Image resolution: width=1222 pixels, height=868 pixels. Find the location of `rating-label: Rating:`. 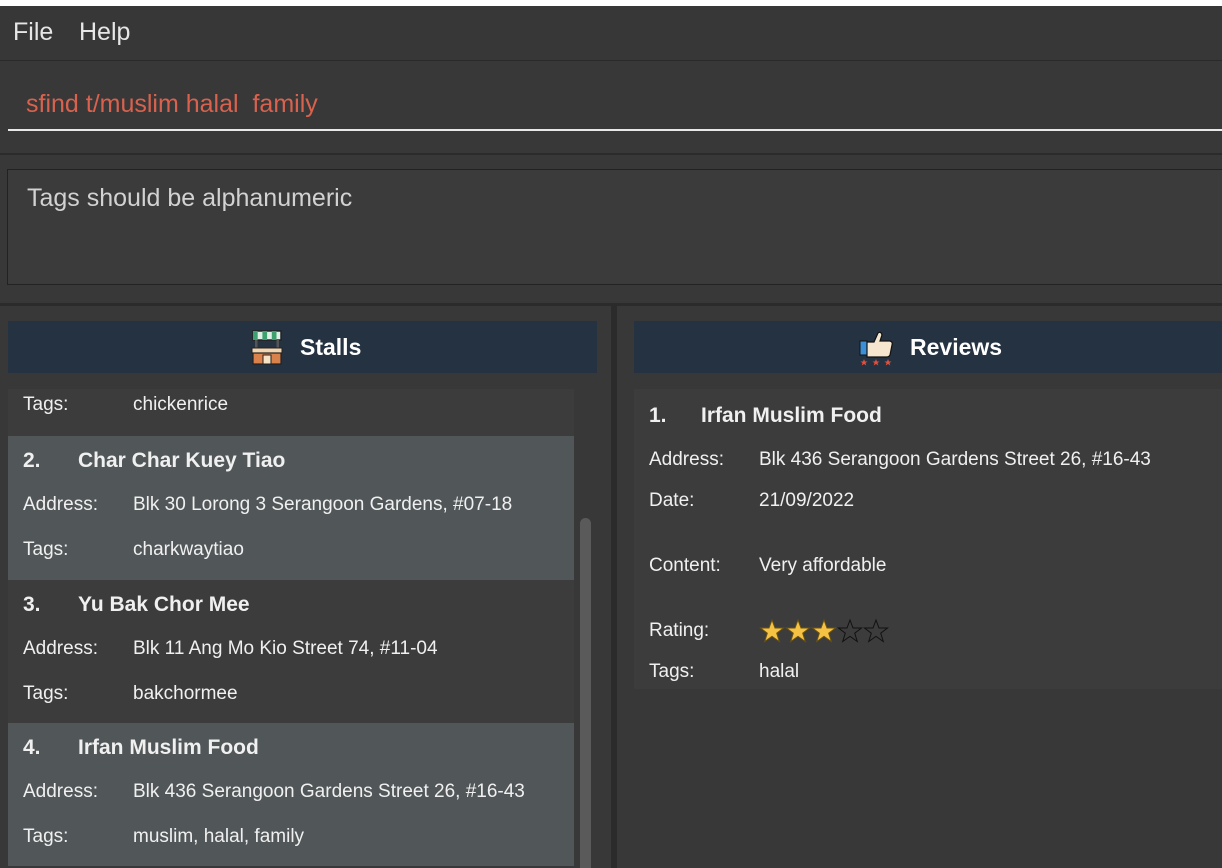

rating-label: Rating: is located at coordinates (679, 631).